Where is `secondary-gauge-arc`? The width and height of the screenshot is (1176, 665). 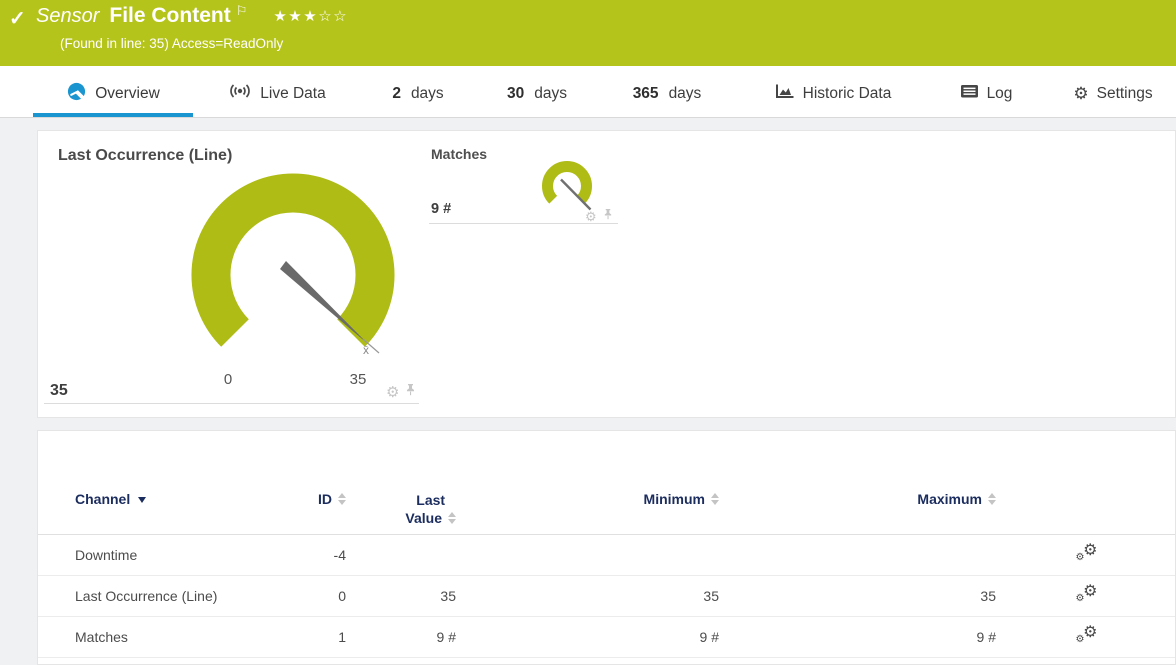 secondary-gauge-arc is located at coordinates (567, 182).